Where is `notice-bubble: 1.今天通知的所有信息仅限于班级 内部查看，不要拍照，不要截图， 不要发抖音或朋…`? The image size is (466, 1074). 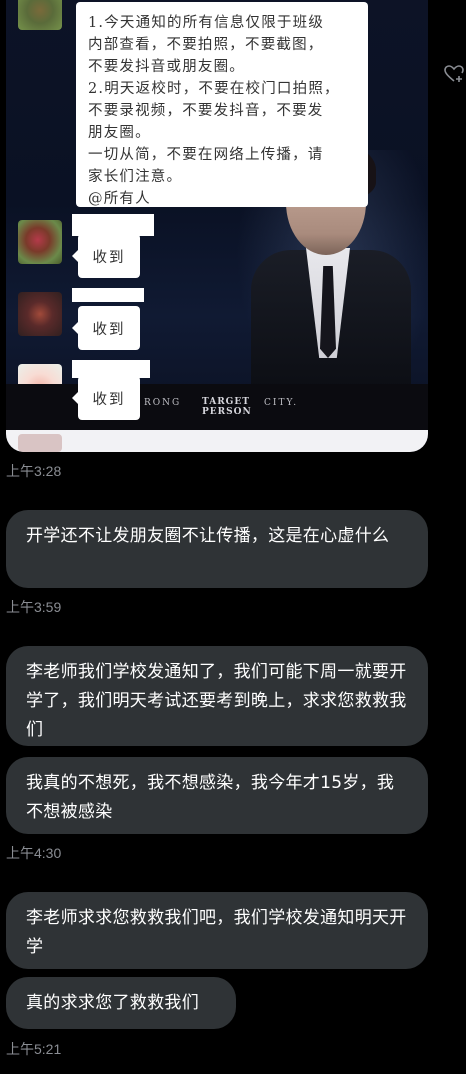
notice-bubble: 1.今天通知的所有信息仅限于班级 内部查看，不要拍照，不要截图， 不要发抖音或朋… is located at coordinates (222, 104).